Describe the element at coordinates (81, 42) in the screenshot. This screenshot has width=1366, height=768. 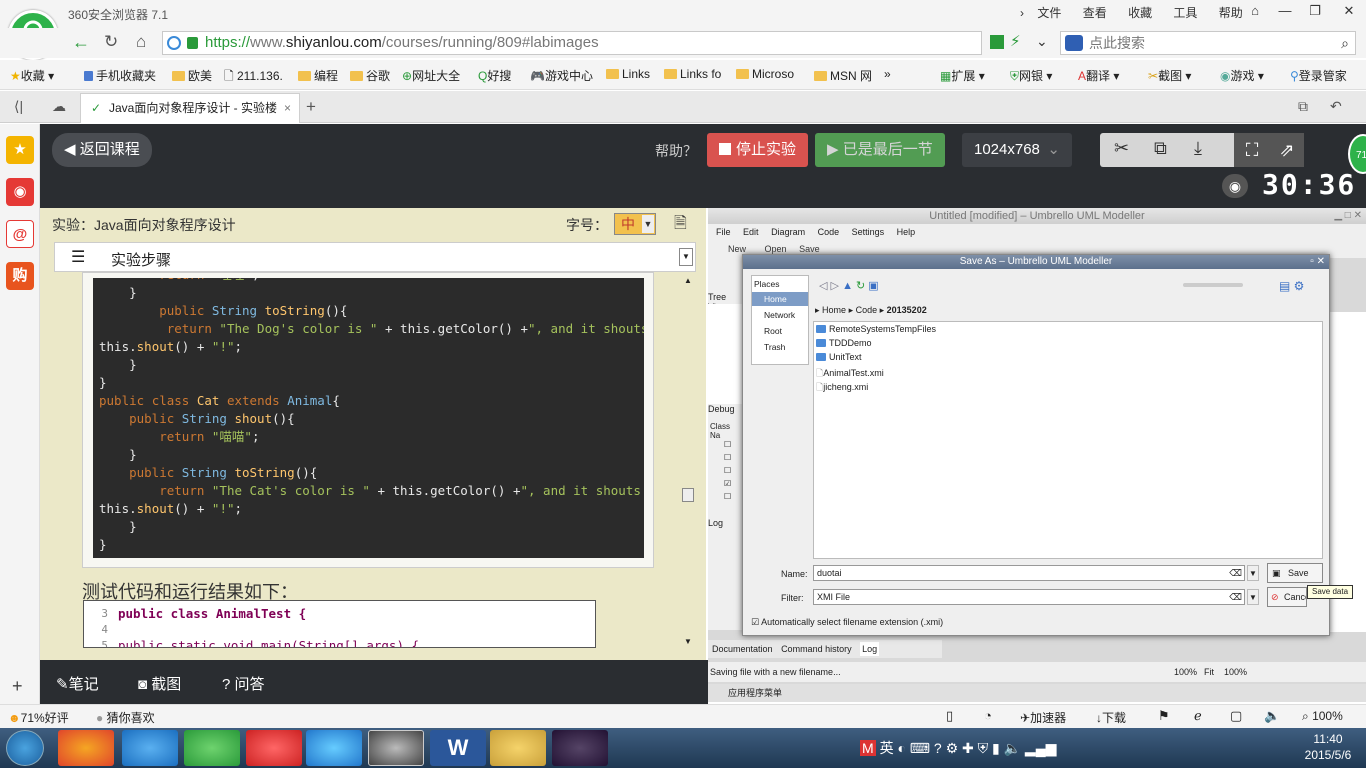
I see `back-arrow-icon: ←` at that location.